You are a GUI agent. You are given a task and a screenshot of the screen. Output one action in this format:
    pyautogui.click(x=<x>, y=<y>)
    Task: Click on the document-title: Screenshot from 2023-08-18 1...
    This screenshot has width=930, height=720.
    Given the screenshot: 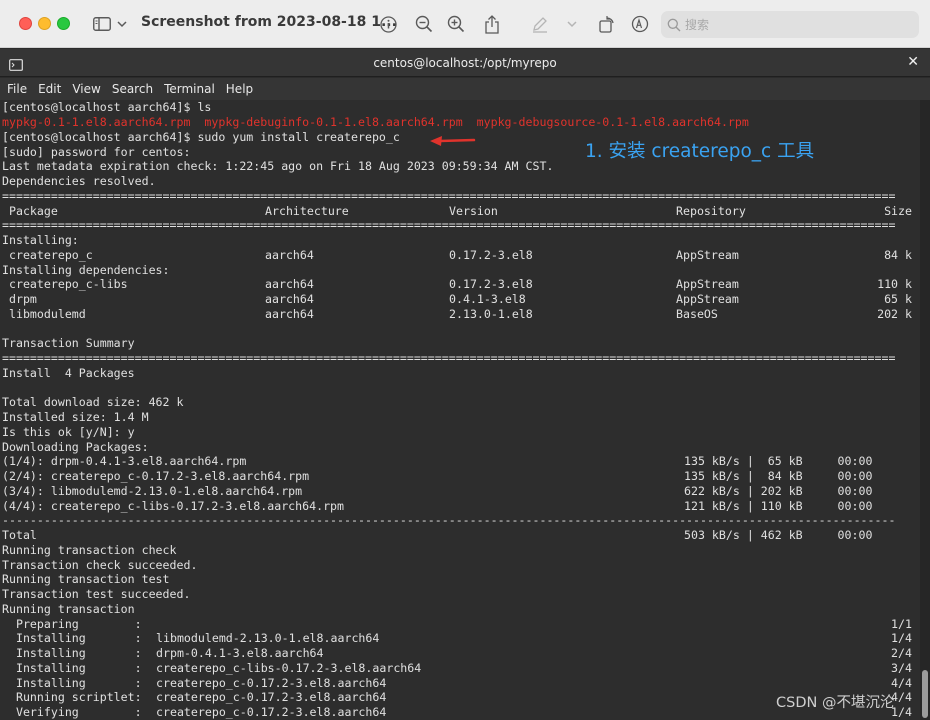 What is the action you would take?
    pyautogui.click(x=269, y=22)
    